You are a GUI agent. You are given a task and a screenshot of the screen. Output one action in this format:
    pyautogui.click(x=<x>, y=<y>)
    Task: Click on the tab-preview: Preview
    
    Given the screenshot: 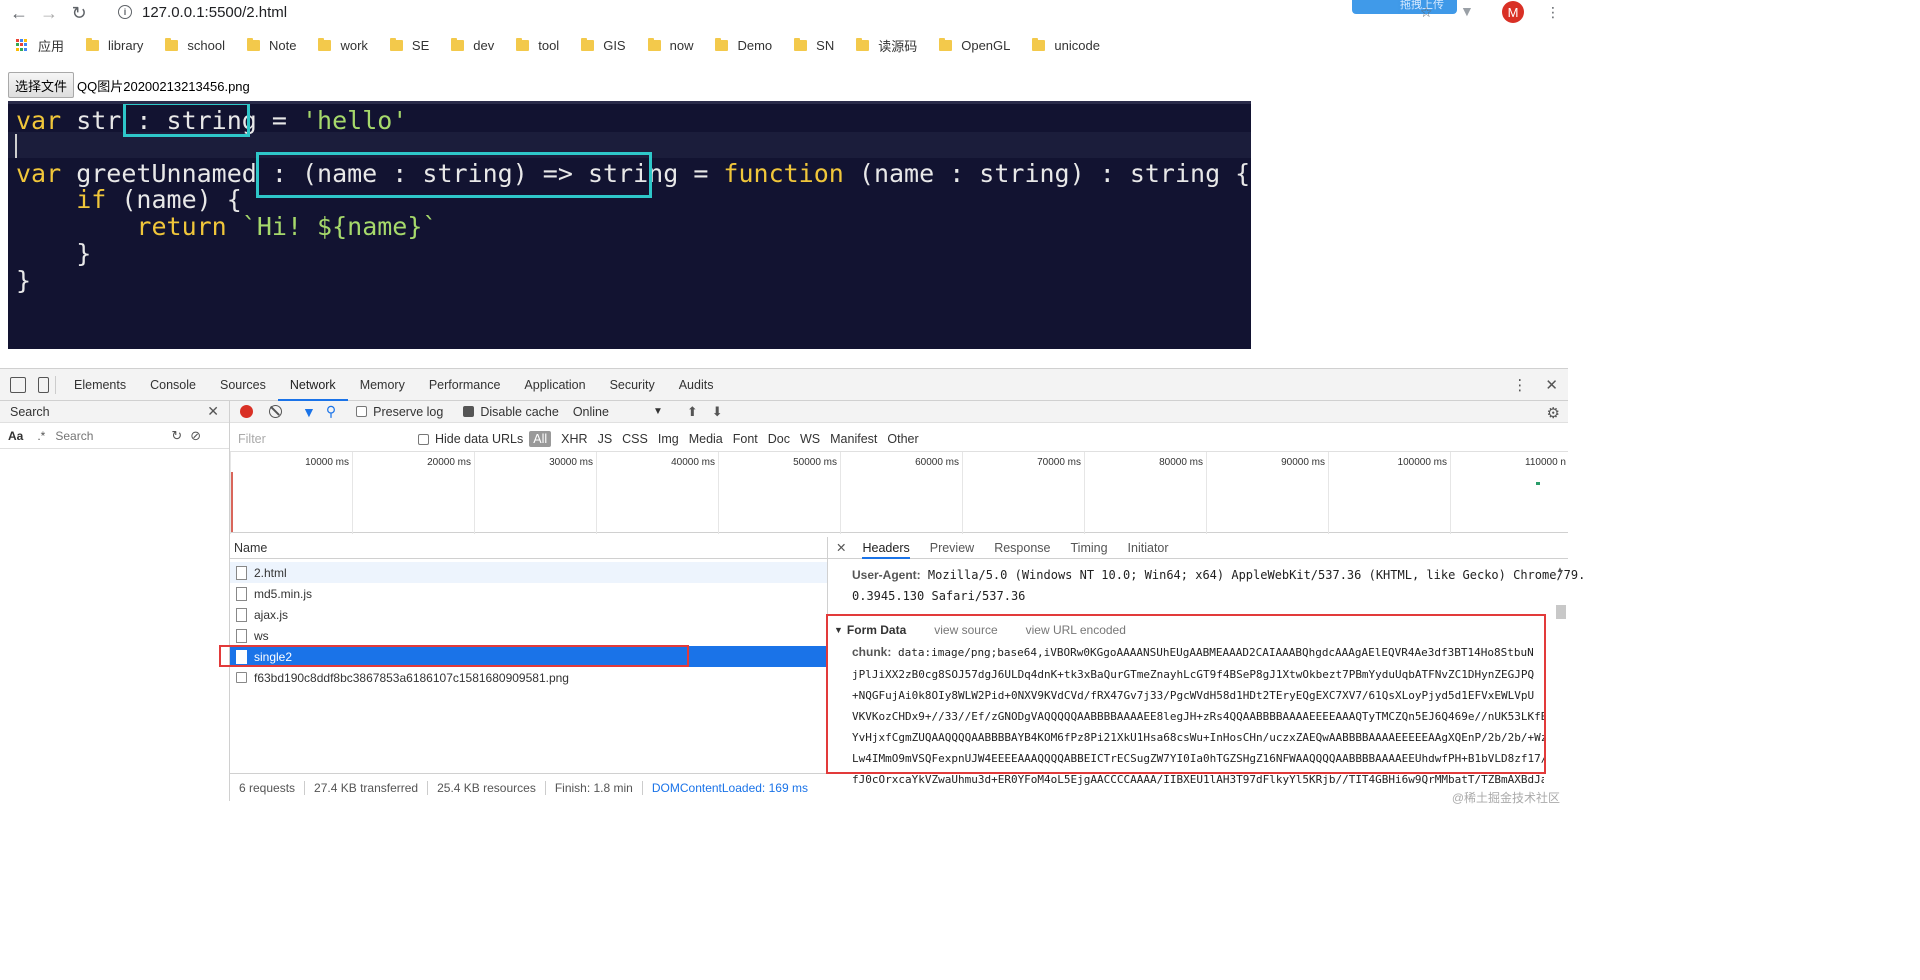 What is the action you would take?
    pyautogui.click(x=952, y=548)
    